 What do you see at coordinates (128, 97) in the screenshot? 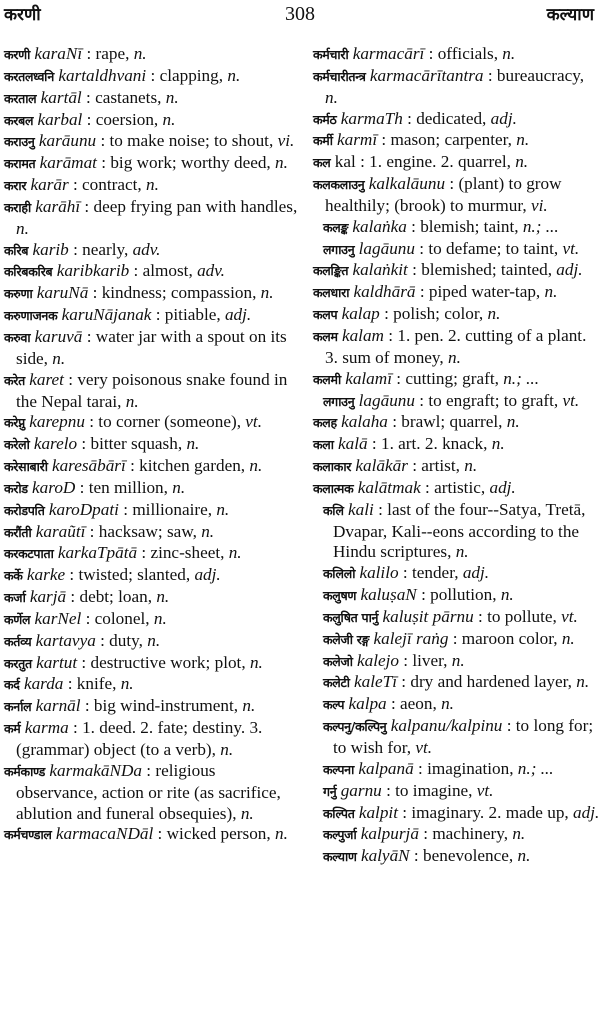
I see `gloss: castanets,` at bounding box center [128, 97].